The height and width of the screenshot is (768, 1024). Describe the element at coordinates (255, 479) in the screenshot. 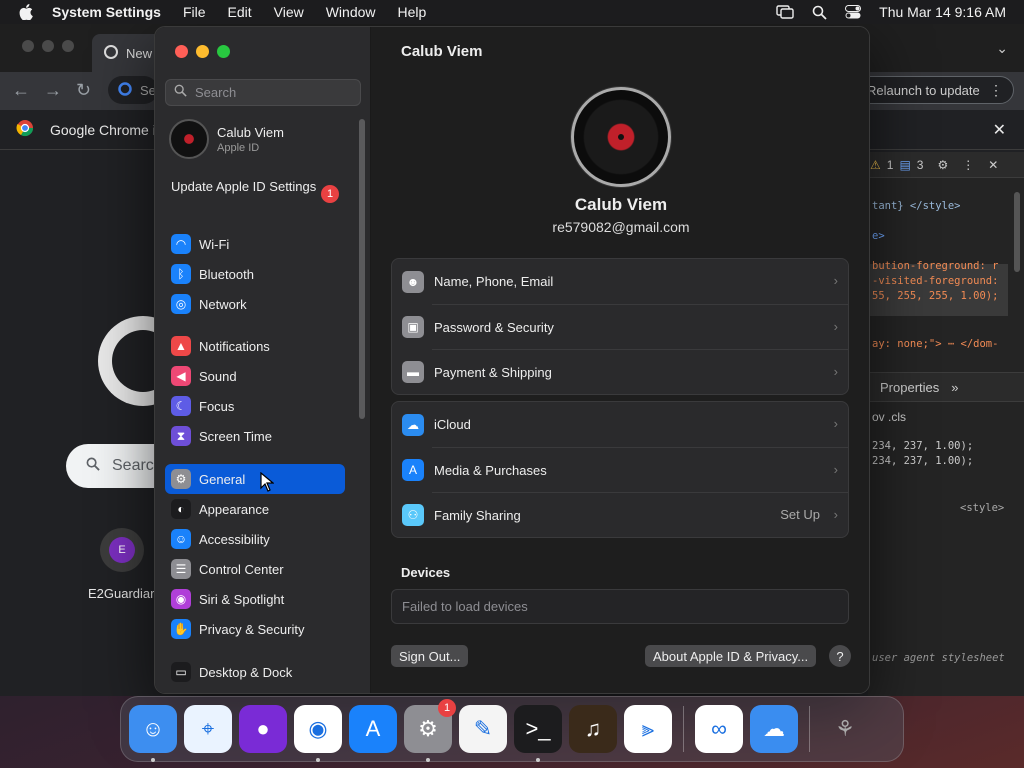

I see `sidebar-item-general: ⚙ General` at that location.